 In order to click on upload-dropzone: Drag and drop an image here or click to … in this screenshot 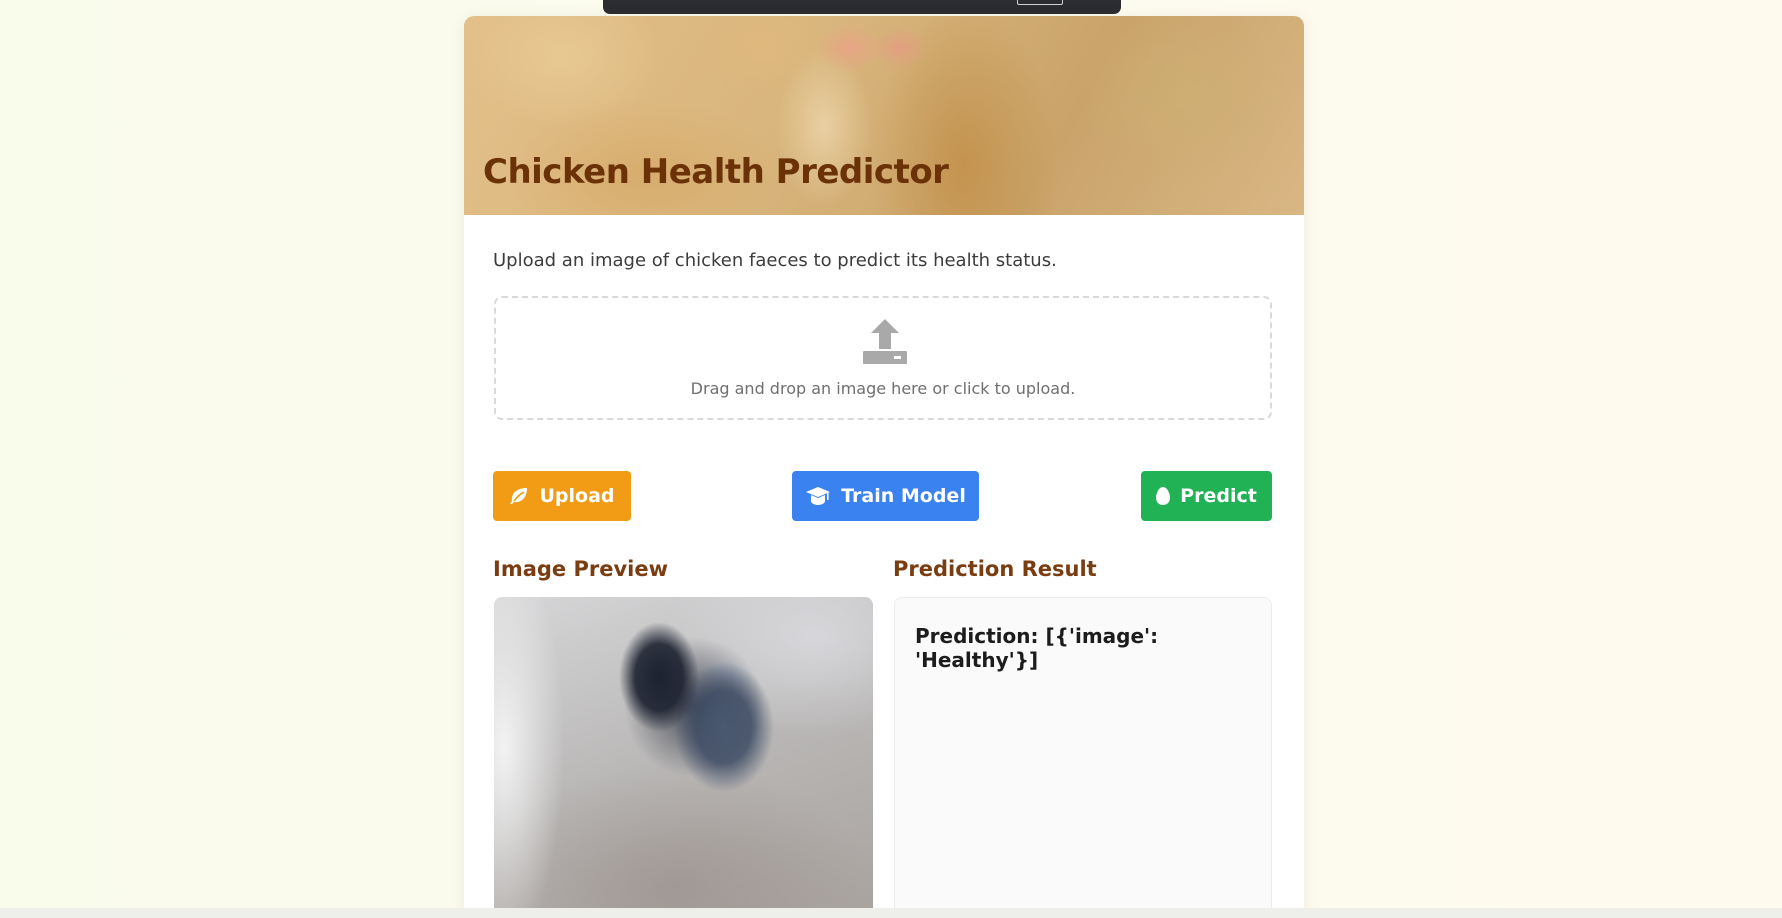, I will do `click(883, 358)`.